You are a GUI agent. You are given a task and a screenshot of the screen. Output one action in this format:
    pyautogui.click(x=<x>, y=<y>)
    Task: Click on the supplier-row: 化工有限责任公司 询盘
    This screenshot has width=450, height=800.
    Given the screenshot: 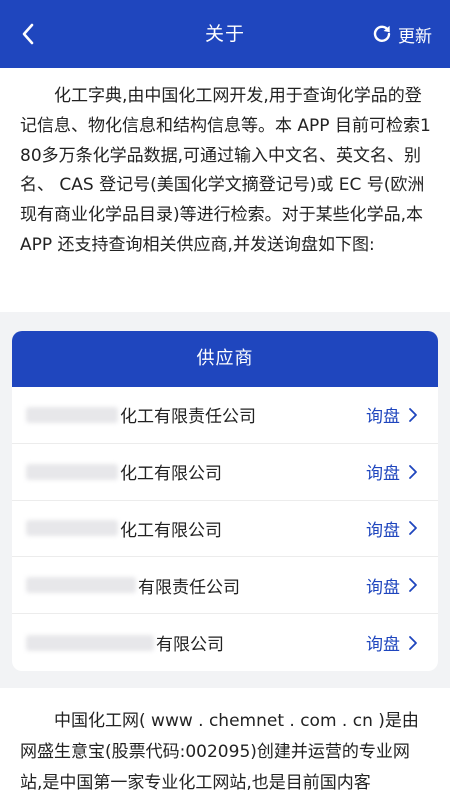 What is the action you would take?
    pyautogui.click(x=225, y=415)
    